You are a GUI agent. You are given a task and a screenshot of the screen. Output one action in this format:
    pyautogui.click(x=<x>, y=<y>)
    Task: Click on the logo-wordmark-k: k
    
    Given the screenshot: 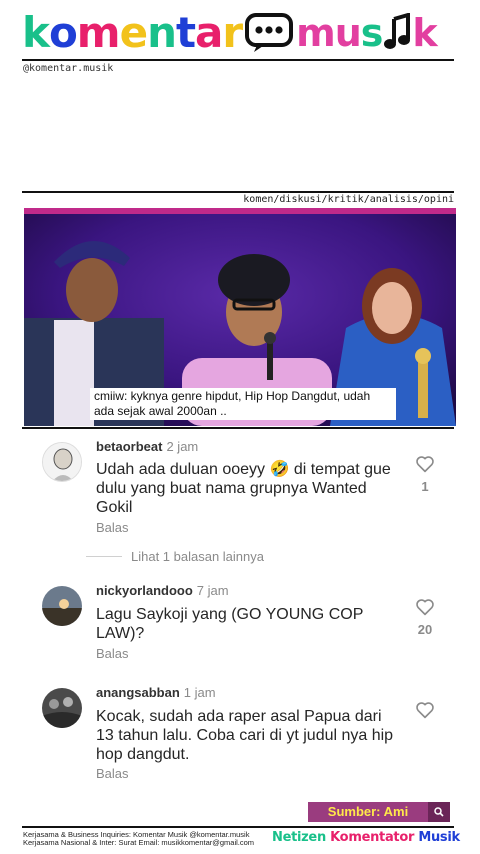 What is the action you would take?
    pyautogui.click(x=424, y=33)
    